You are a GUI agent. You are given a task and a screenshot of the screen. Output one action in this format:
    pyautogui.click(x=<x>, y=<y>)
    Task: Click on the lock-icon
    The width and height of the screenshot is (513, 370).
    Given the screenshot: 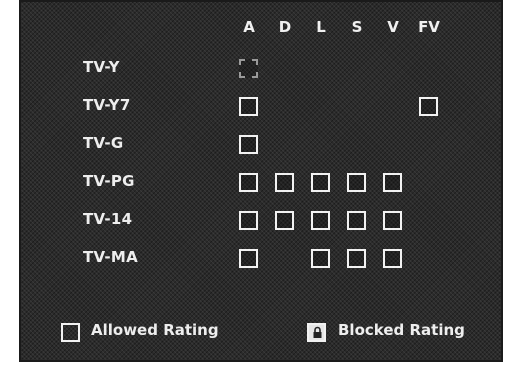 What is the action you would take?
    pyautogui.click(x=317, y=332)
    